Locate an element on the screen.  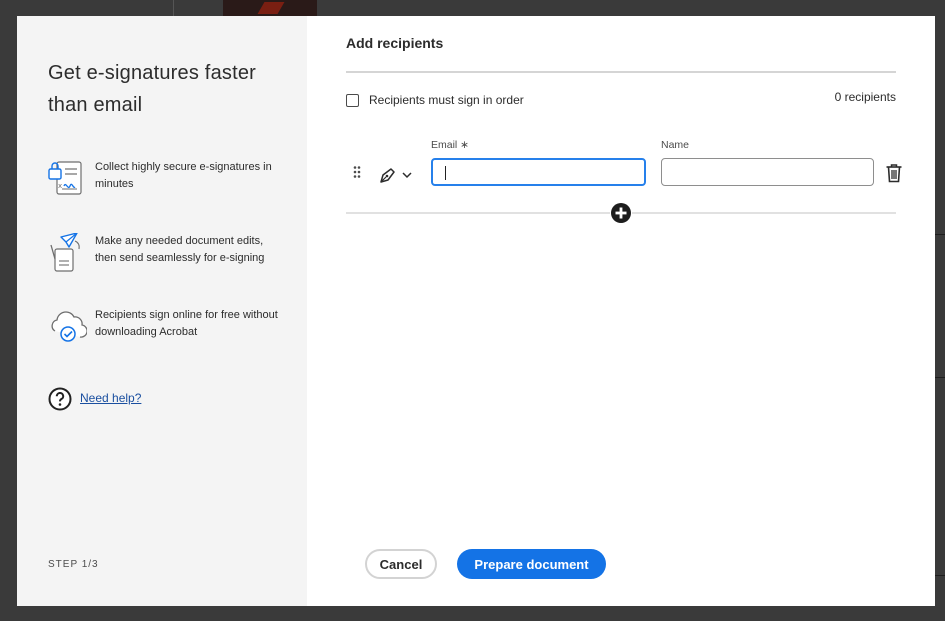
sign-in-order-label: Recipients must sign in order is located at coordinates (446, 100).